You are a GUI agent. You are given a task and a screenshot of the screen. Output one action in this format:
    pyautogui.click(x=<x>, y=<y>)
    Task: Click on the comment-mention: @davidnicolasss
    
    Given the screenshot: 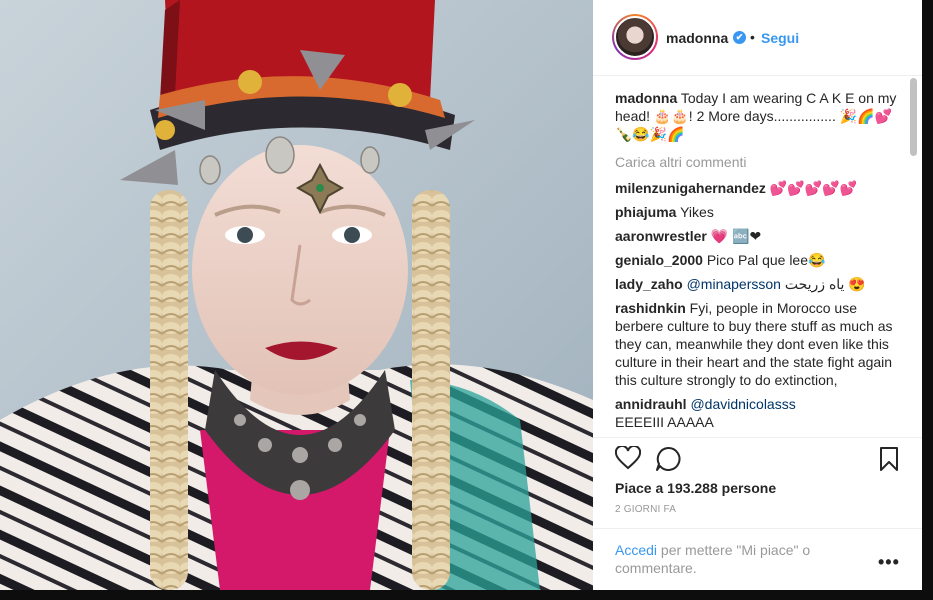 What is the action you would take?
    pyautogui.click(x=741, y=404)
    